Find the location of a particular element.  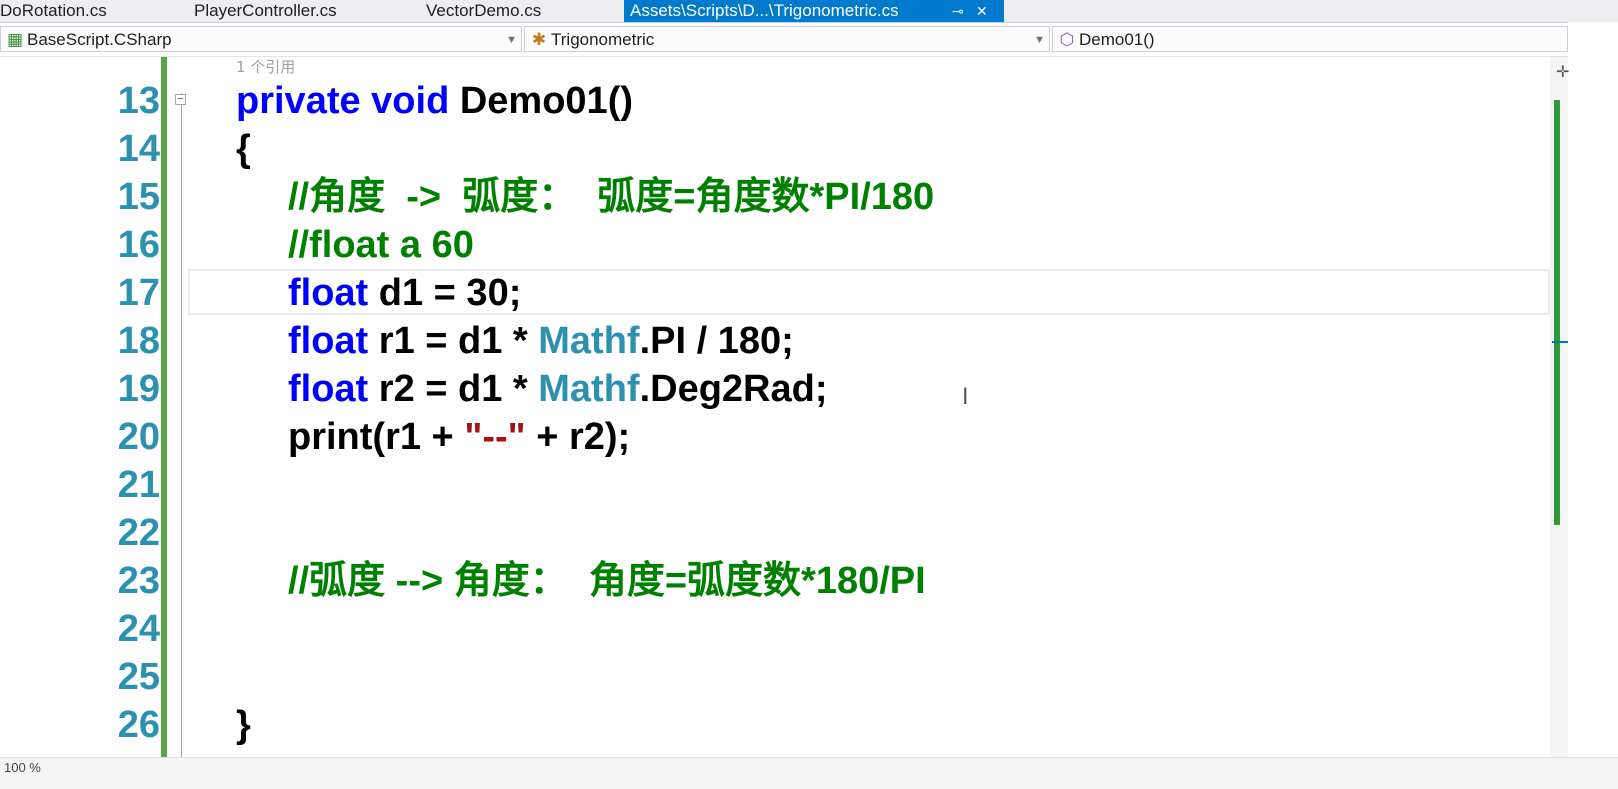

class-icon: ✱ is located at coordinates (539, 39).